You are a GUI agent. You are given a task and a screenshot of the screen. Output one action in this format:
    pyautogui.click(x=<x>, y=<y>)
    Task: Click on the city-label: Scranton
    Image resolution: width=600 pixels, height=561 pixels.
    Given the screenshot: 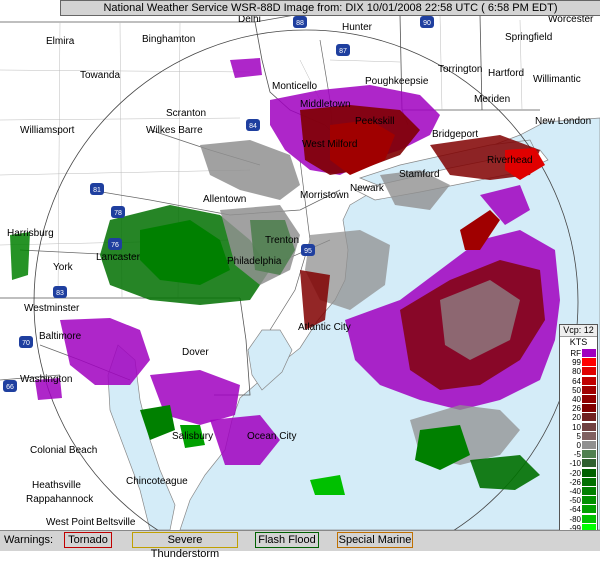 What is the action you would take?
    pyautogui.click(x=186, y=113)
    